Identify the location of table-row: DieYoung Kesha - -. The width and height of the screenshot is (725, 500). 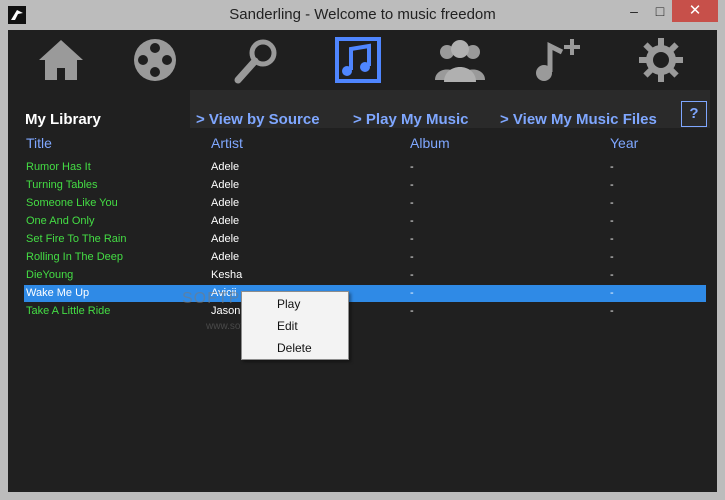
(365, 275).